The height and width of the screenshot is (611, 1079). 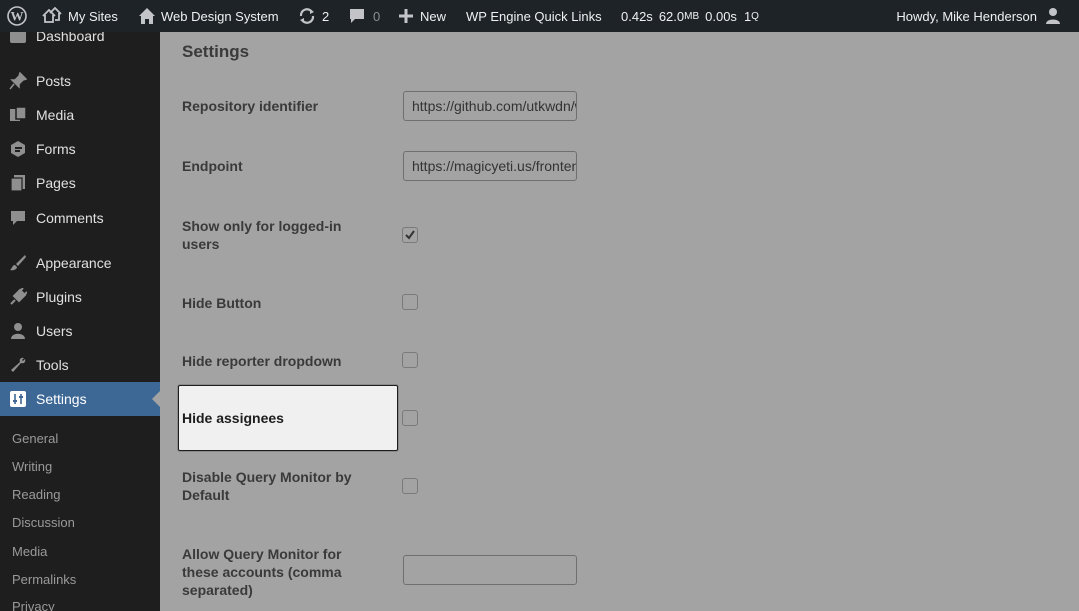 What do you see at coordinates (490, 106) in the screenshot?
I see `repository-input: https://github.com/utkwdn/wds` at bounding box center [490, 106].